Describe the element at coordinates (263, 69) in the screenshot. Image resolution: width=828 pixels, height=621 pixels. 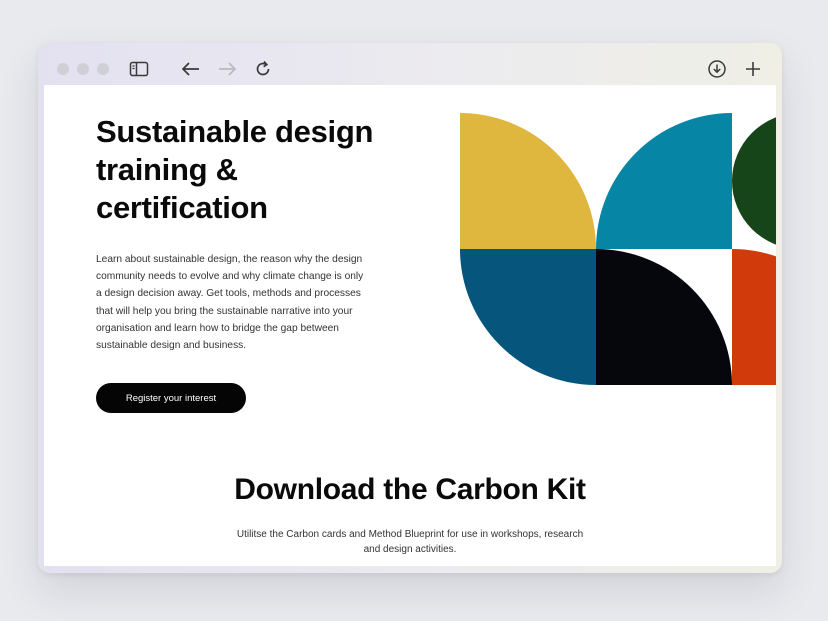
I see `reload-icon` at that location.